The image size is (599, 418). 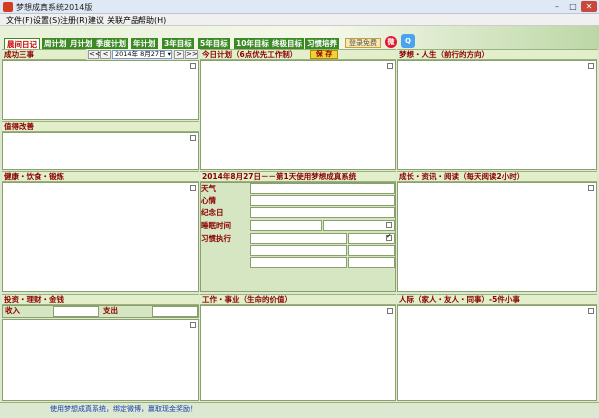 I want to click on prev-date-button: <, so click(x=105, y=54).